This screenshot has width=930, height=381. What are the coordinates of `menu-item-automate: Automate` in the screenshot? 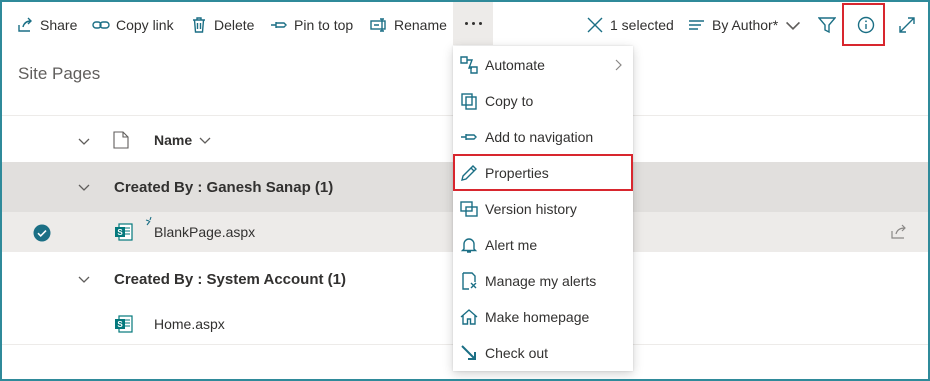 It's located at (543, 65).